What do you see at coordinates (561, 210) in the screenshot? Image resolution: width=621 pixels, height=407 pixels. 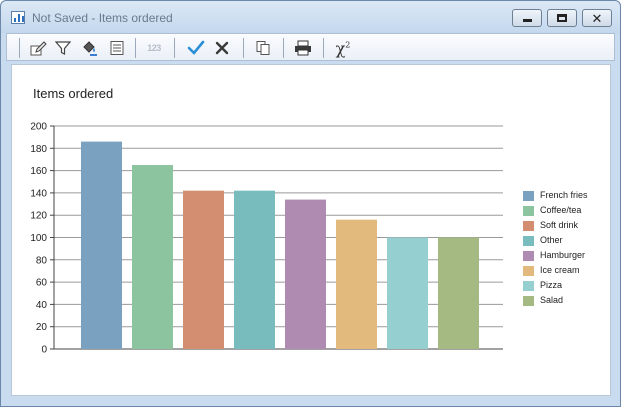 I see `legend-label: Coffee/tea` at bounding box center [561, 210].